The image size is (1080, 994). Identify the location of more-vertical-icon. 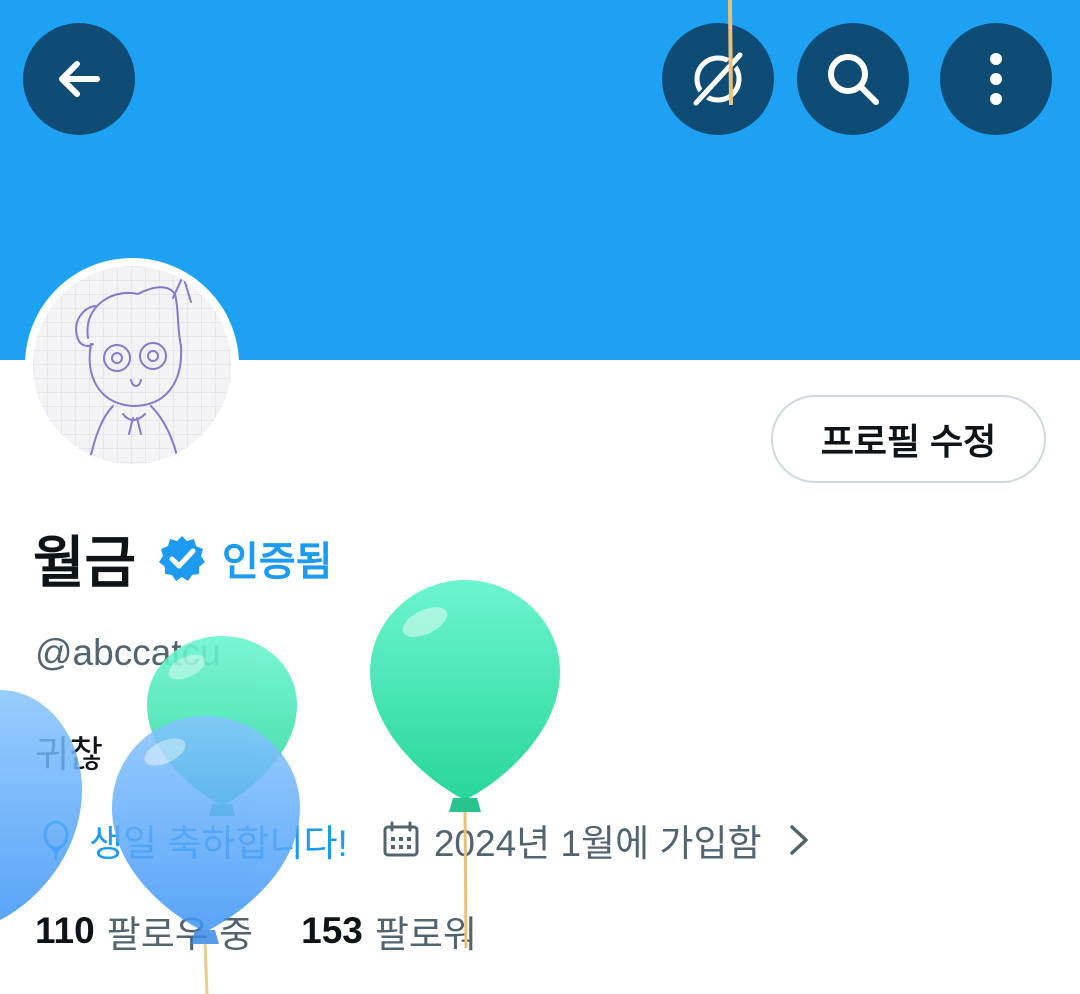
(996, 79).